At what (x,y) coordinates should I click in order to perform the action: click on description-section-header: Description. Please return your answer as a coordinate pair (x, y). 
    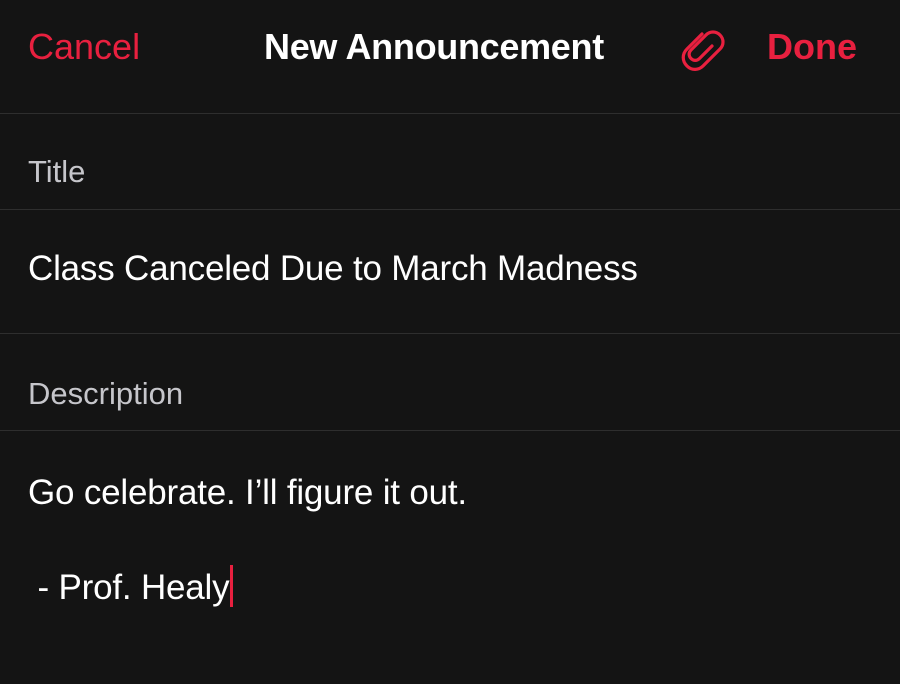
    Looking at the image, I should click on (450, 382).